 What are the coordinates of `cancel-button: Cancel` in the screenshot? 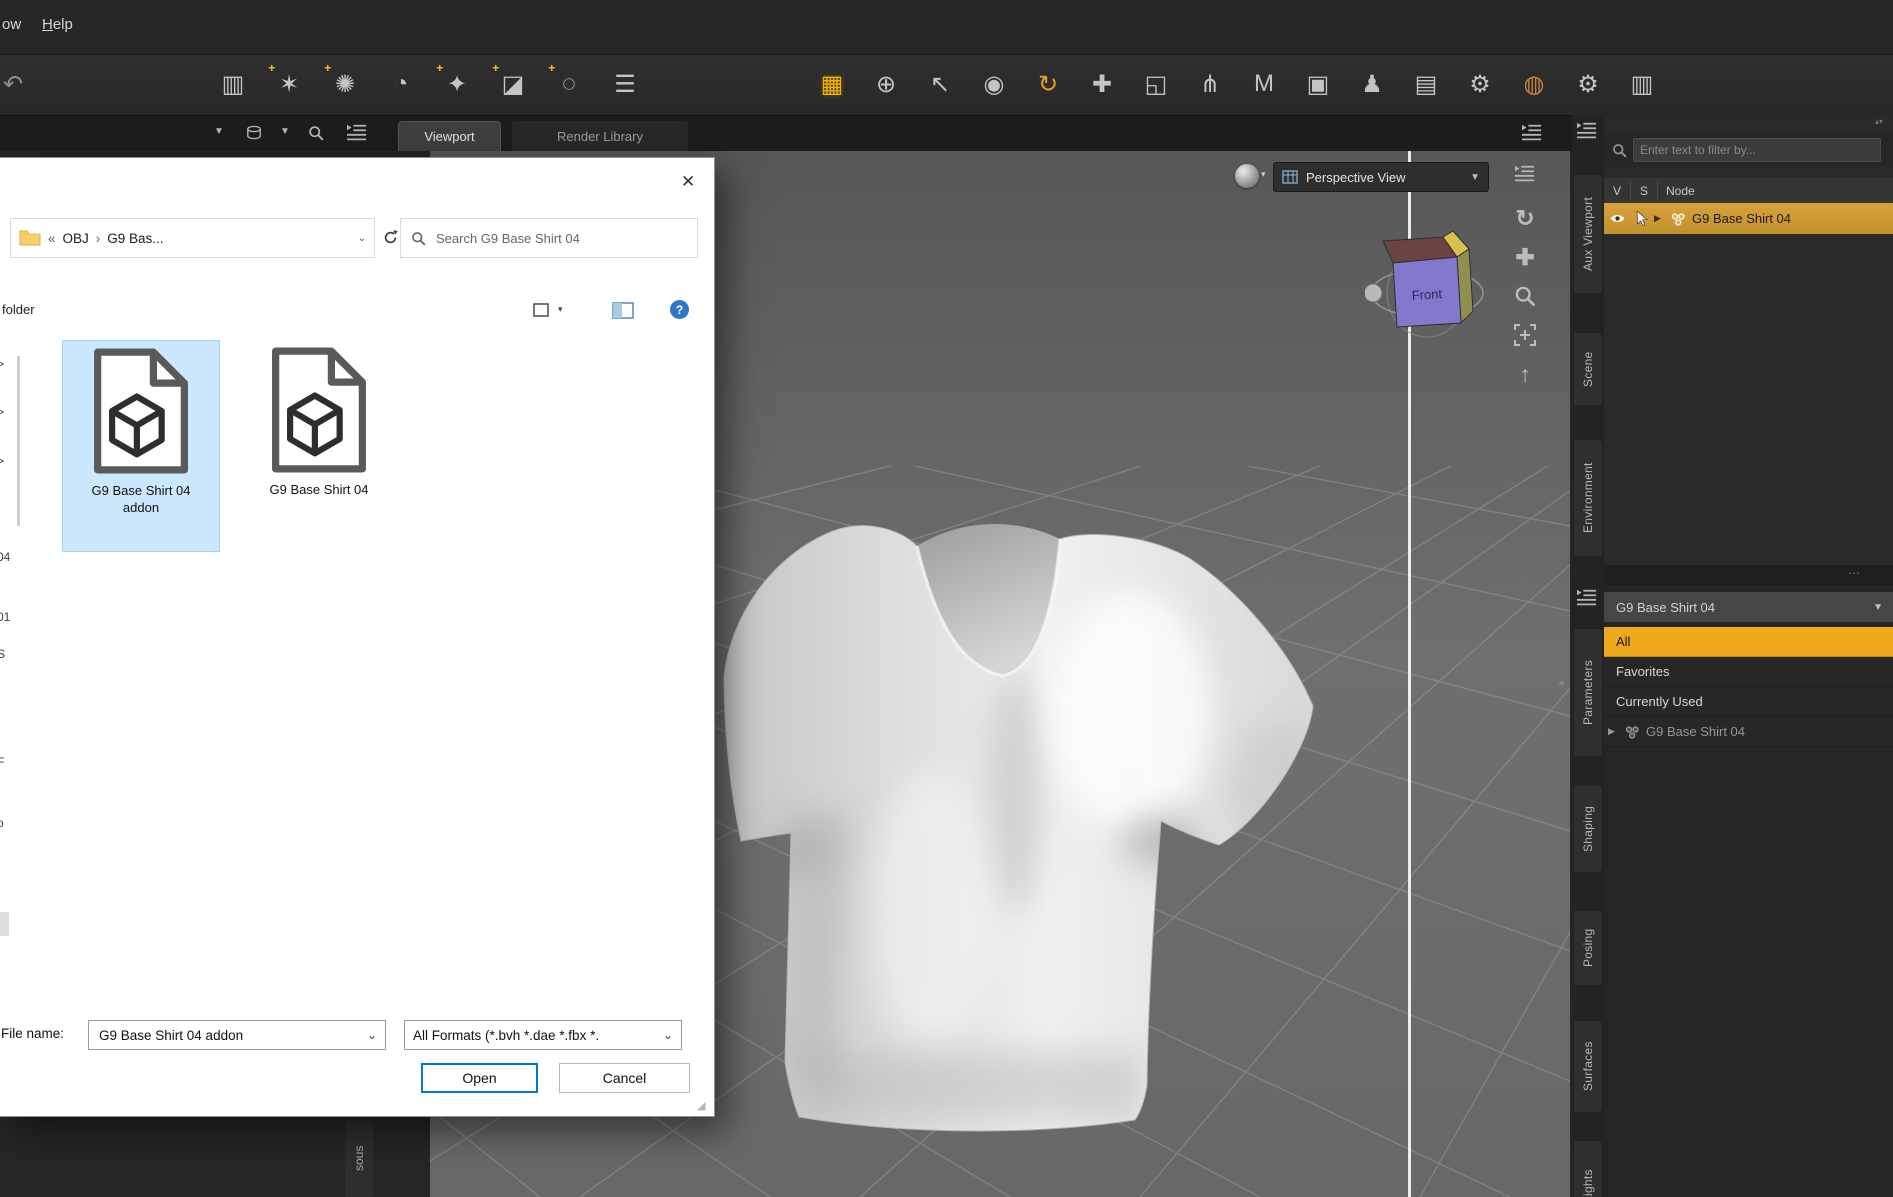 It's located at (624, 1078).